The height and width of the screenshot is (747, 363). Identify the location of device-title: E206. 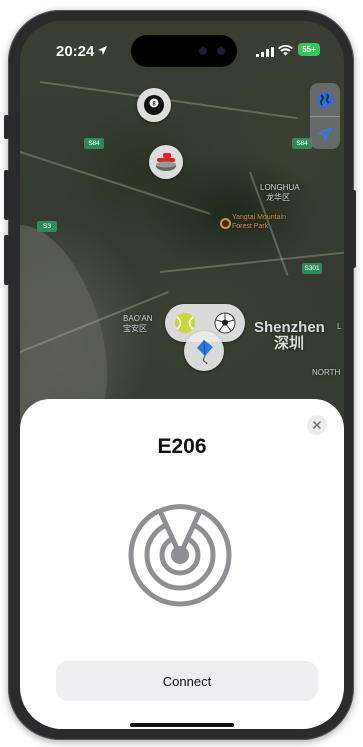
(182, 446).